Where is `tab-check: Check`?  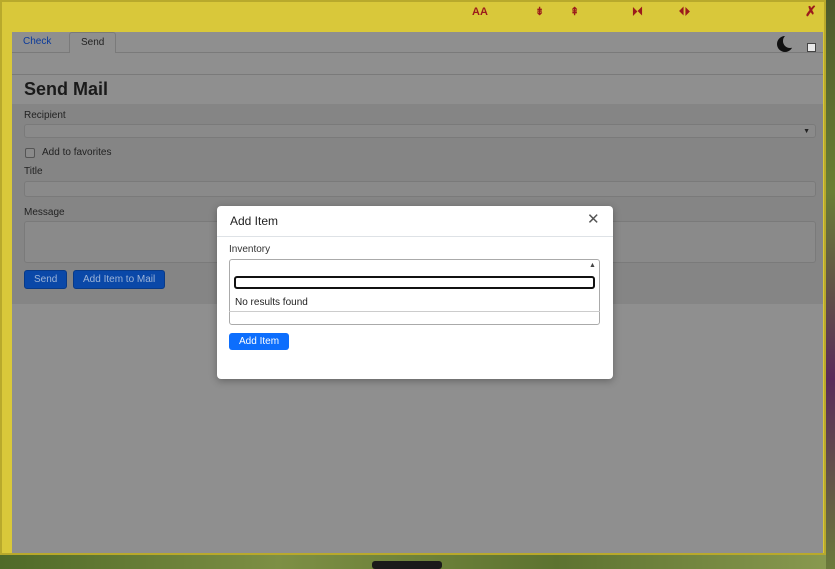
tab-check: Check is located at coordinates (37, 42).